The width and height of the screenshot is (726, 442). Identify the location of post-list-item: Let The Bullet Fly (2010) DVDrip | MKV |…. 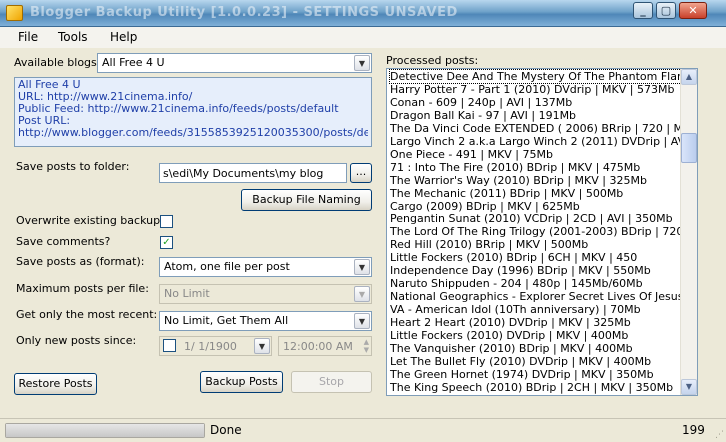
(520, 361).